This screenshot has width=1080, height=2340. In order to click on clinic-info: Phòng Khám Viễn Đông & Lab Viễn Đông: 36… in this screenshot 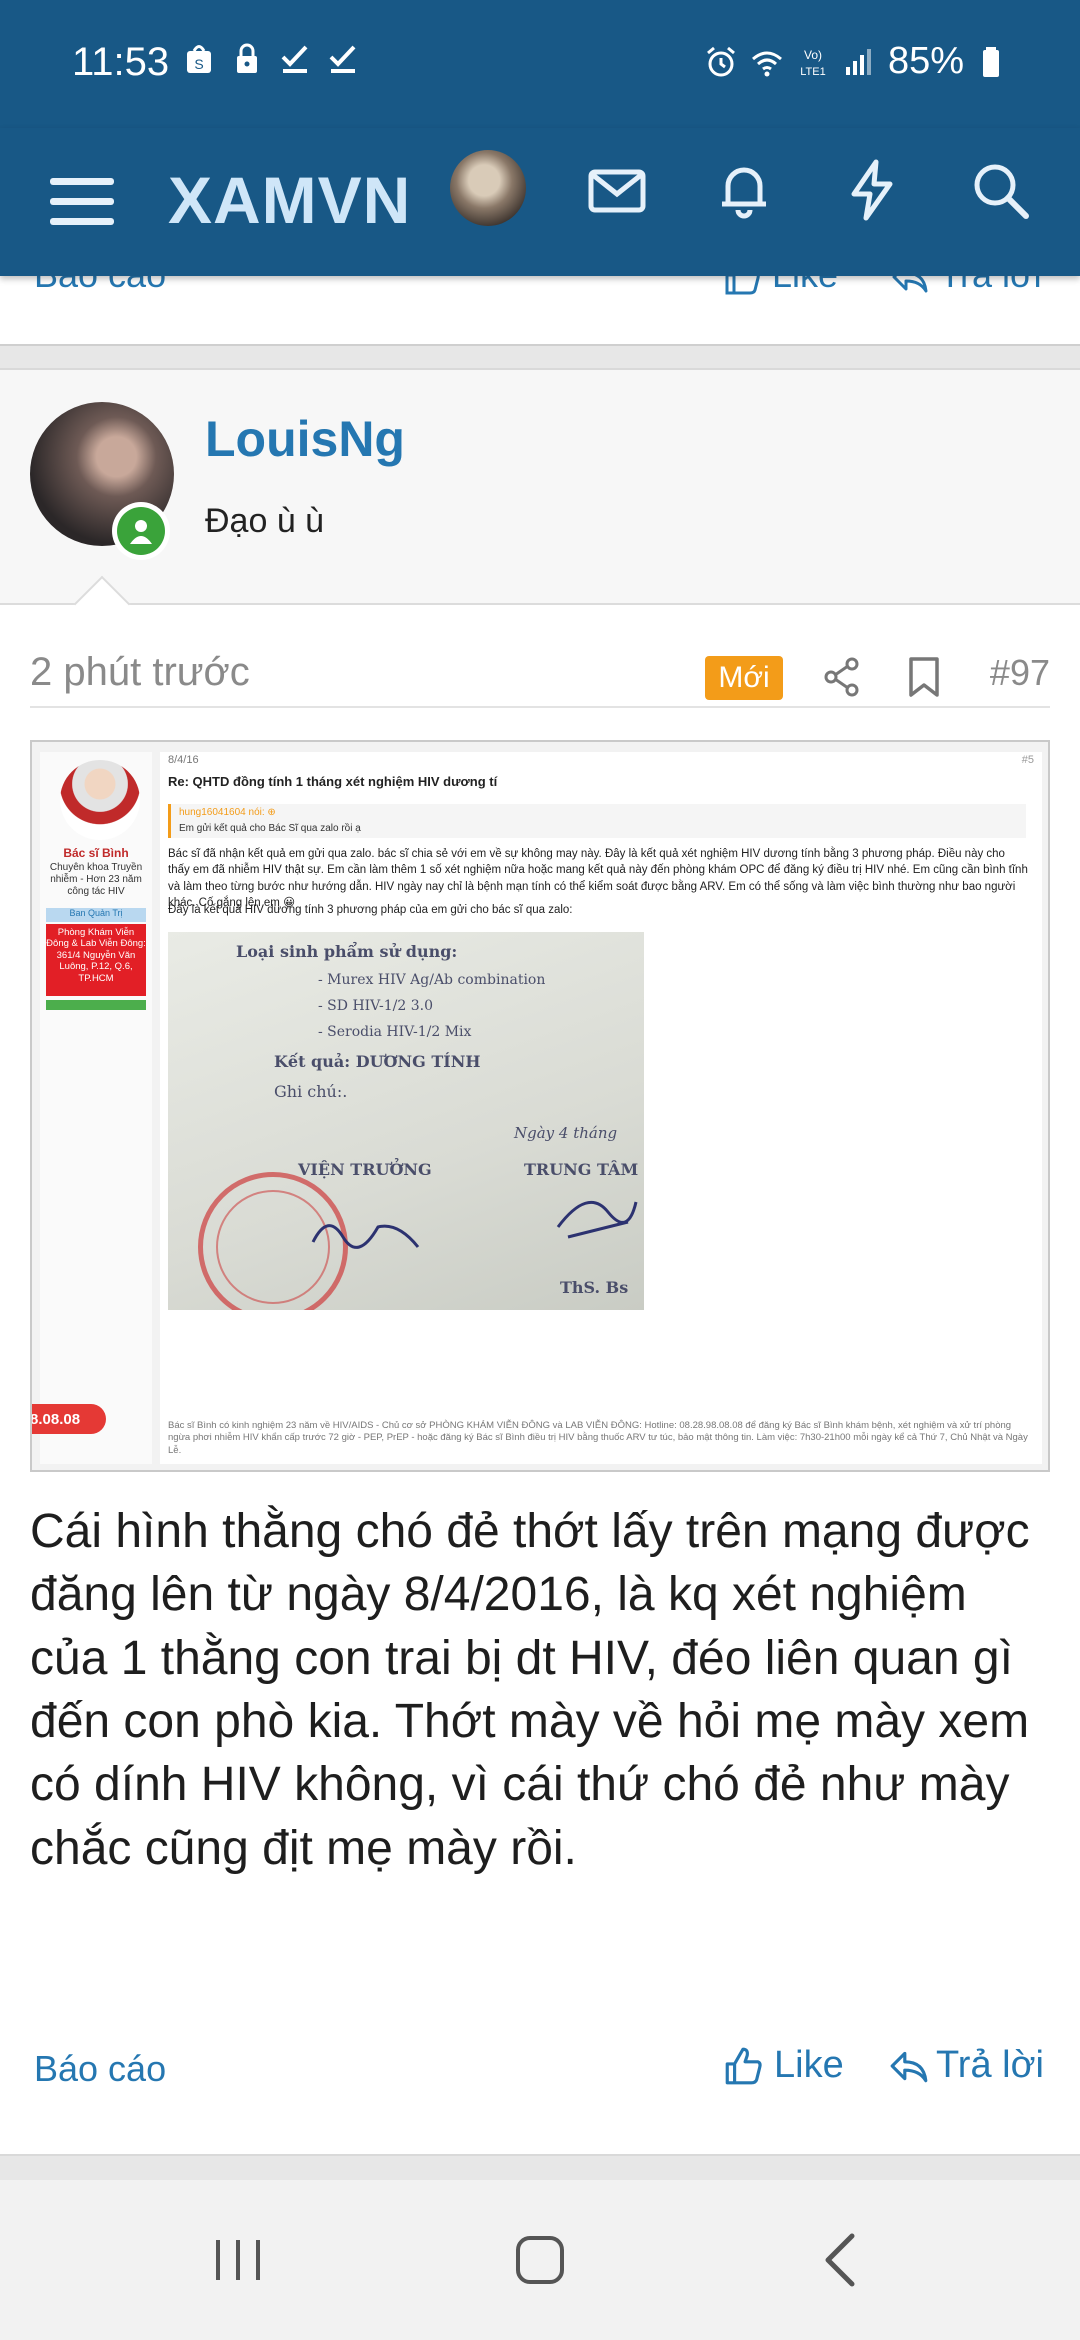, I will do `click(96, 960)`.